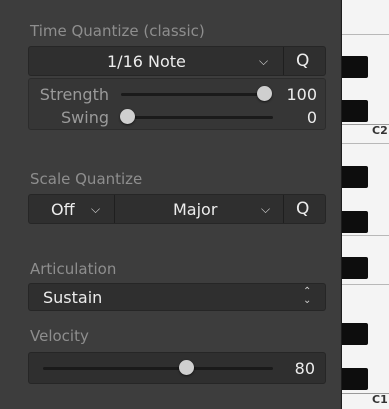 This screenshot has width=389, height=409. What do you see at coordinates (307, 296) in the screenshot?
I see `up-down-chevron-icon: ⌃ ⌄` at bounding box center [307, 296].